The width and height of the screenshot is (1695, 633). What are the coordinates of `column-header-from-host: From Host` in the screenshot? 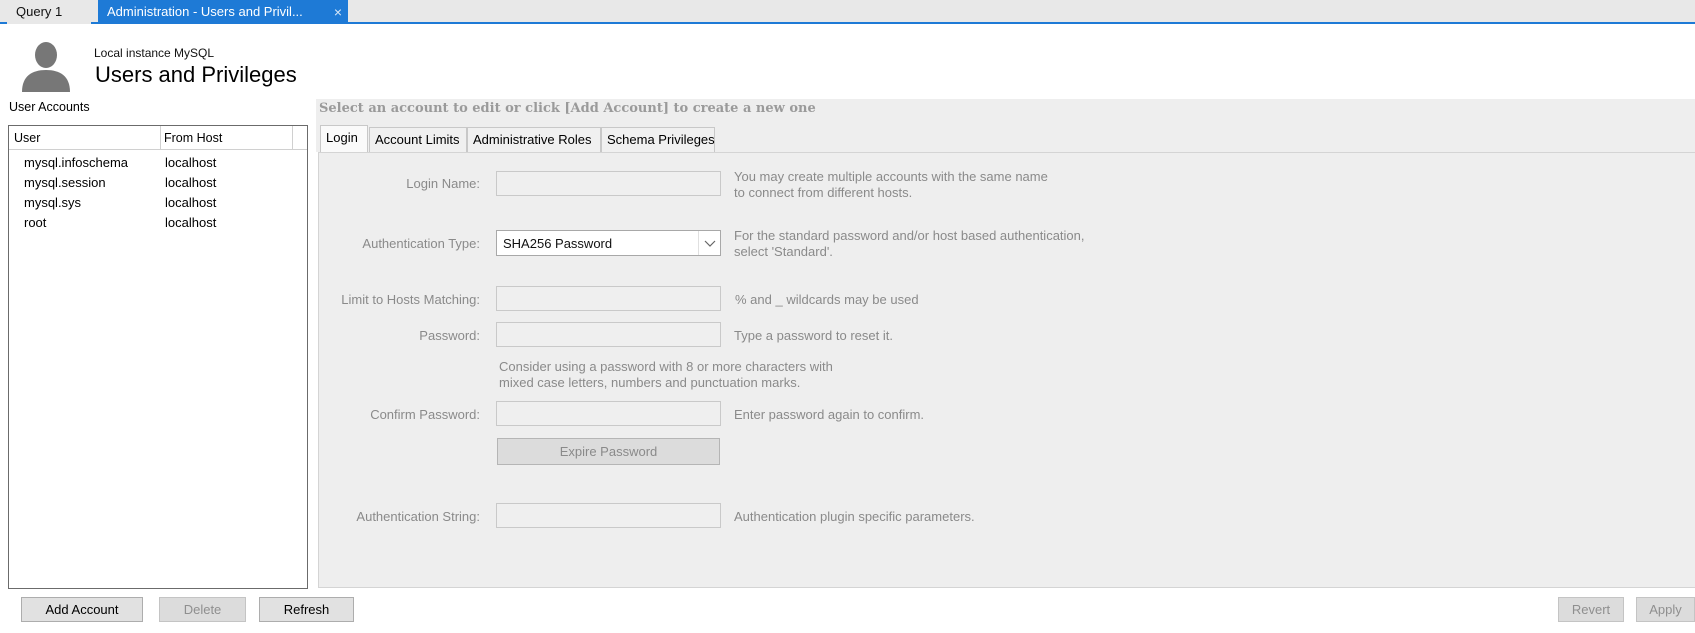 It's located at (193, 138).